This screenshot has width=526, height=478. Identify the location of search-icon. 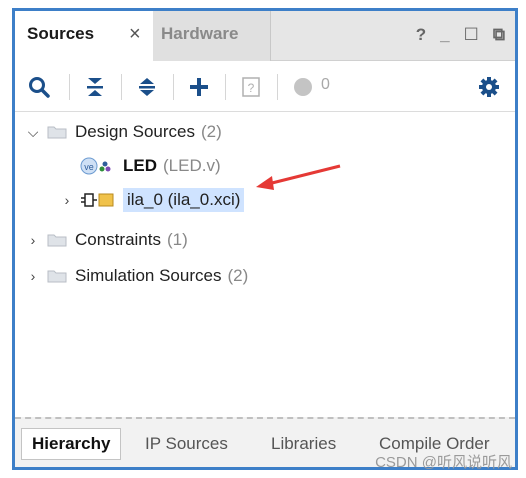
(39, 87).